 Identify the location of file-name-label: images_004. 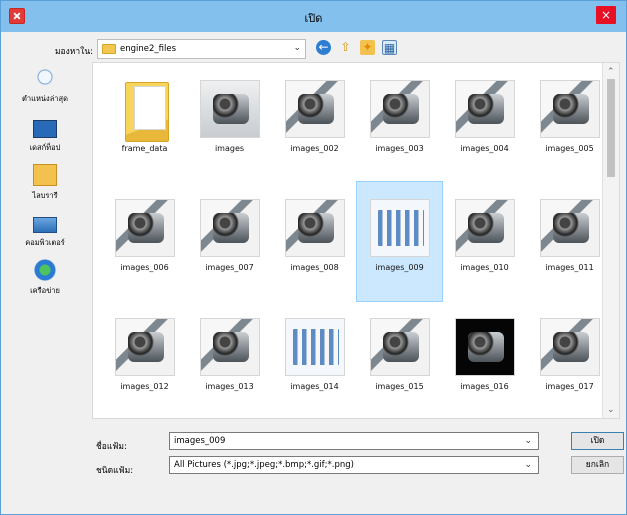
(484, 148).